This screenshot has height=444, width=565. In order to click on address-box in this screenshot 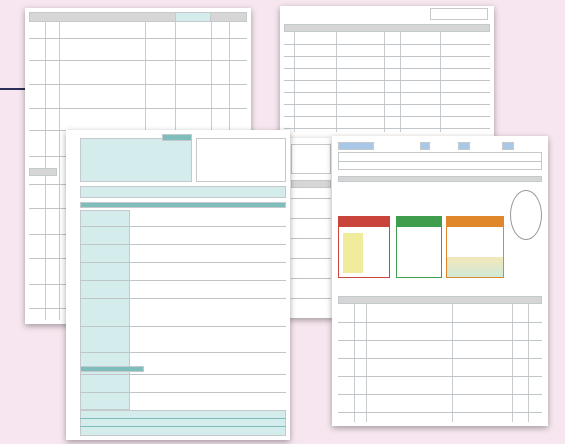, I will do `click(241, 160)`.